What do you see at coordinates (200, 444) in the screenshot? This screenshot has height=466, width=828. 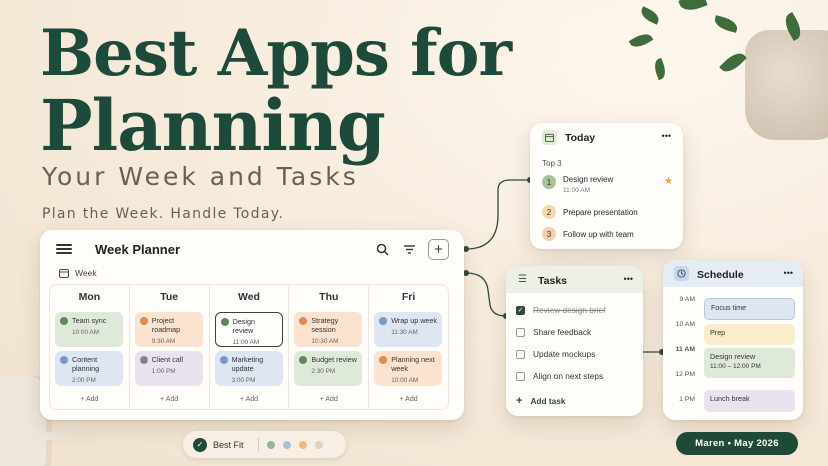 I see `check-icon: ✓` at bounding box center [200, 444].